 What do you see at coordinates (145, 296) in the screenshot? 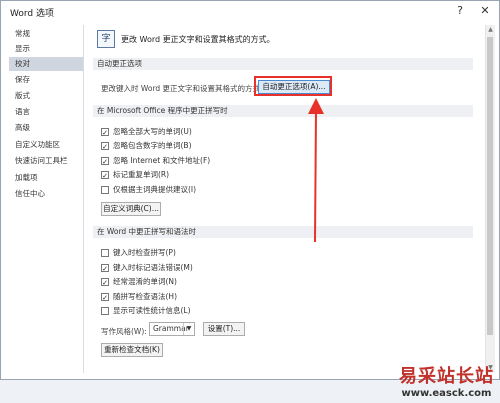
I see `checkbox-label: 随拼写检查语法(H)` at bounding box center [145, 296].